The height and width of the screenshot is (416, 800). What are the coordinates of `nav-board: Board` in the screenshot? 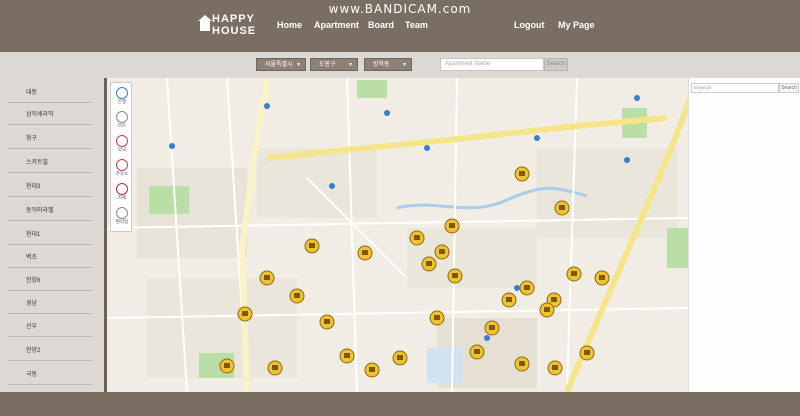 It's located at (381, 25).